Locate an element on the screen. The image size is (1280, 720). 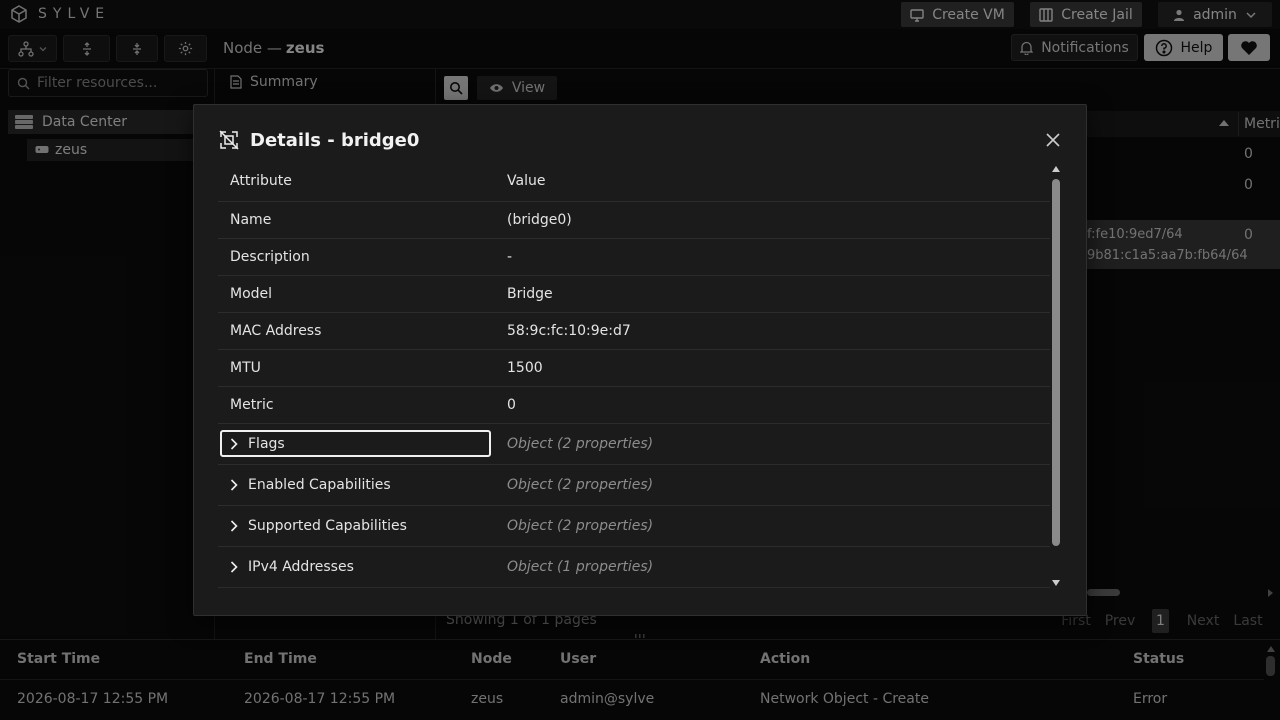
attribute-name: MTU is located at coordinates (245, 368).